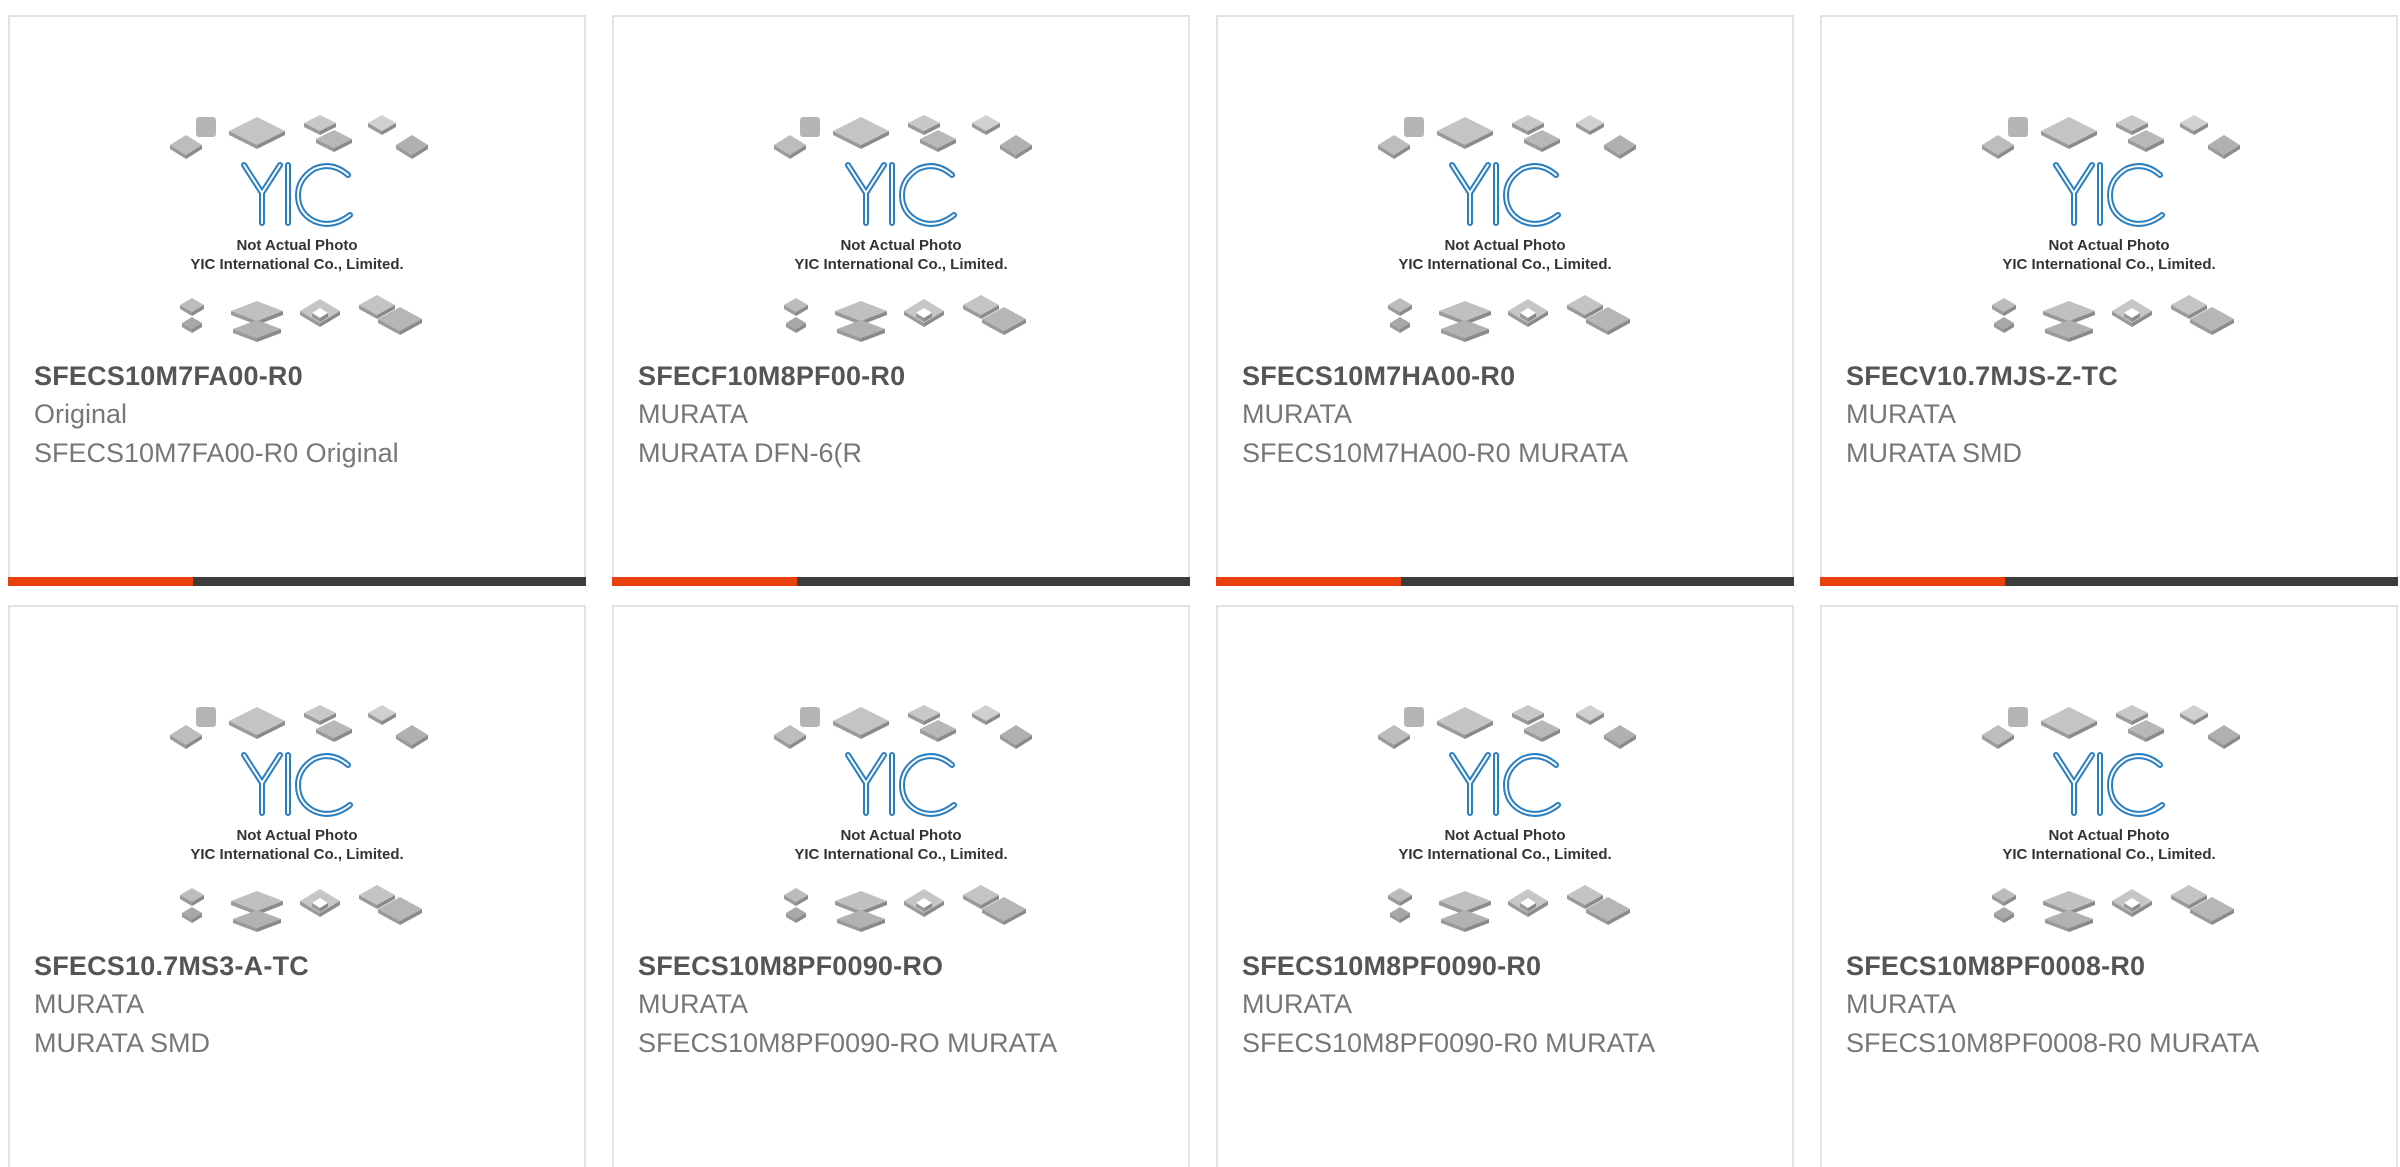 The height and width of the screenshot is (1167, 2400). I want to click on product-description: SFECS10M8PF0008-R0 MURATA, so click(2053, 1043).